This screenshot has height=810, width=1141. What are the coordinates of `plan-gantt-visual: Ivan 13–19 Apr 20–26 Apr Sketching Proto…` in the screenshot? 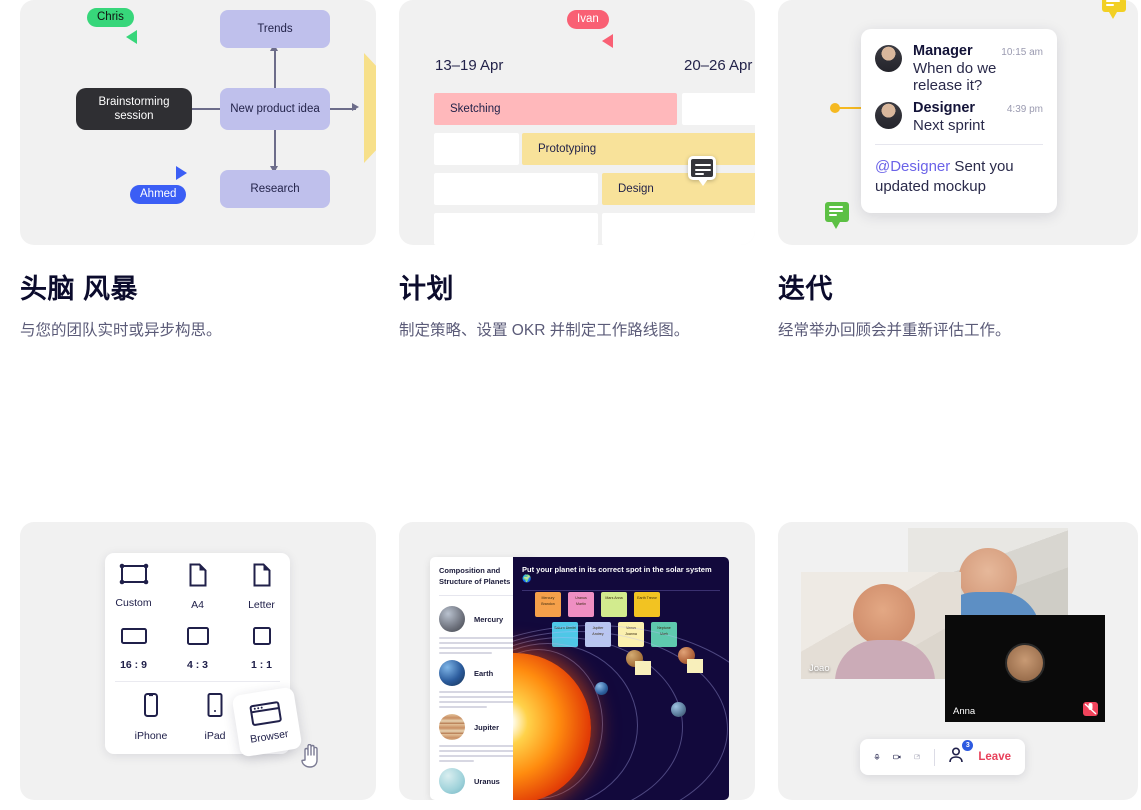 It's located at (577, 122).